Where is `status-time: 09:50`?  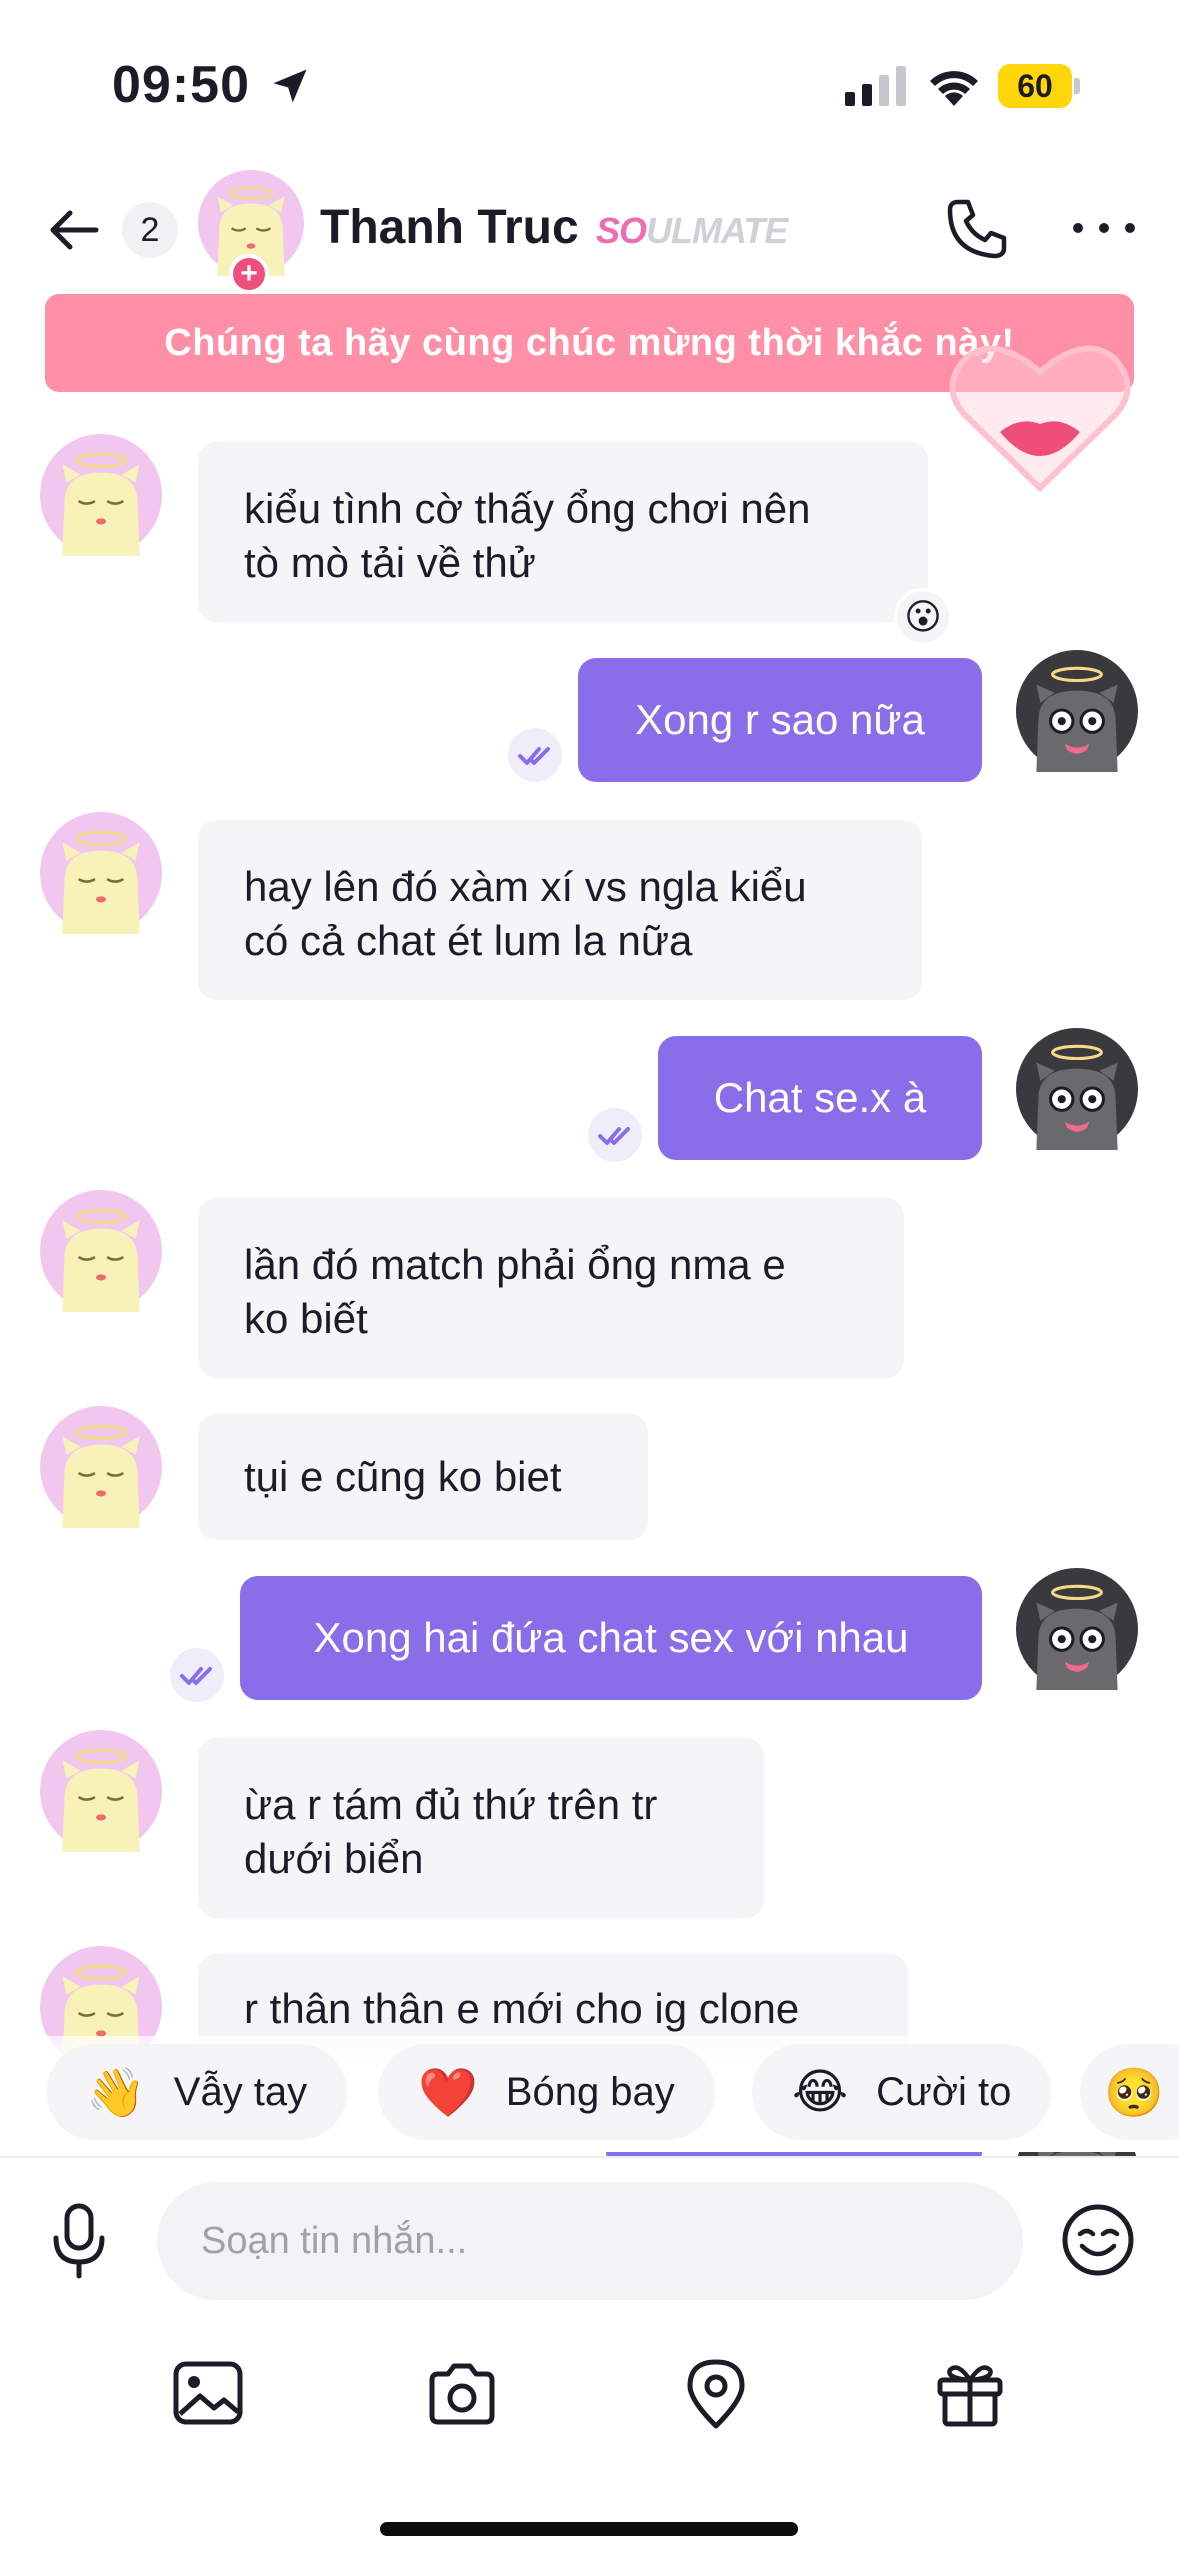
status-time: 09:50 is located at coordinates (181, 85).